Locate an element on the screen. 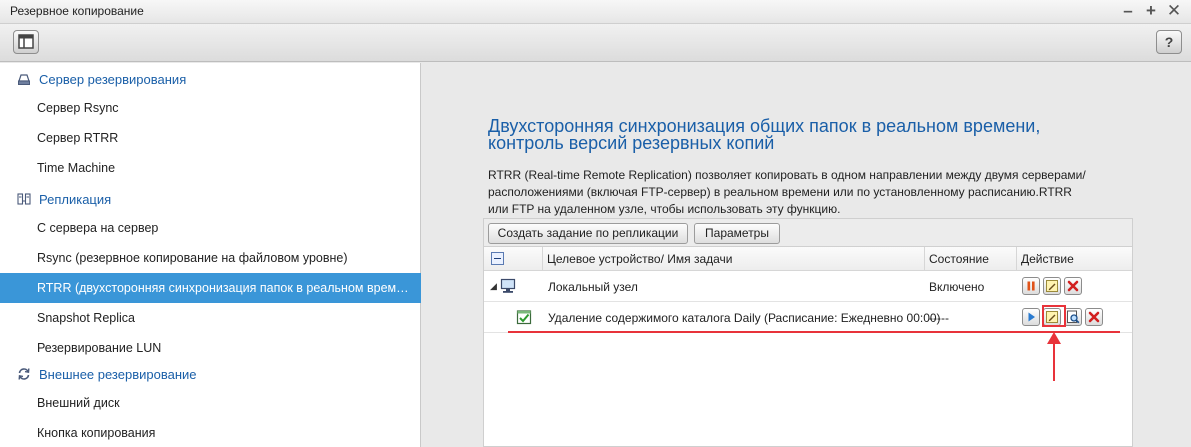 This screenshot has width=1191, height=447. edit-icon is located at coordinates (1052, 286).